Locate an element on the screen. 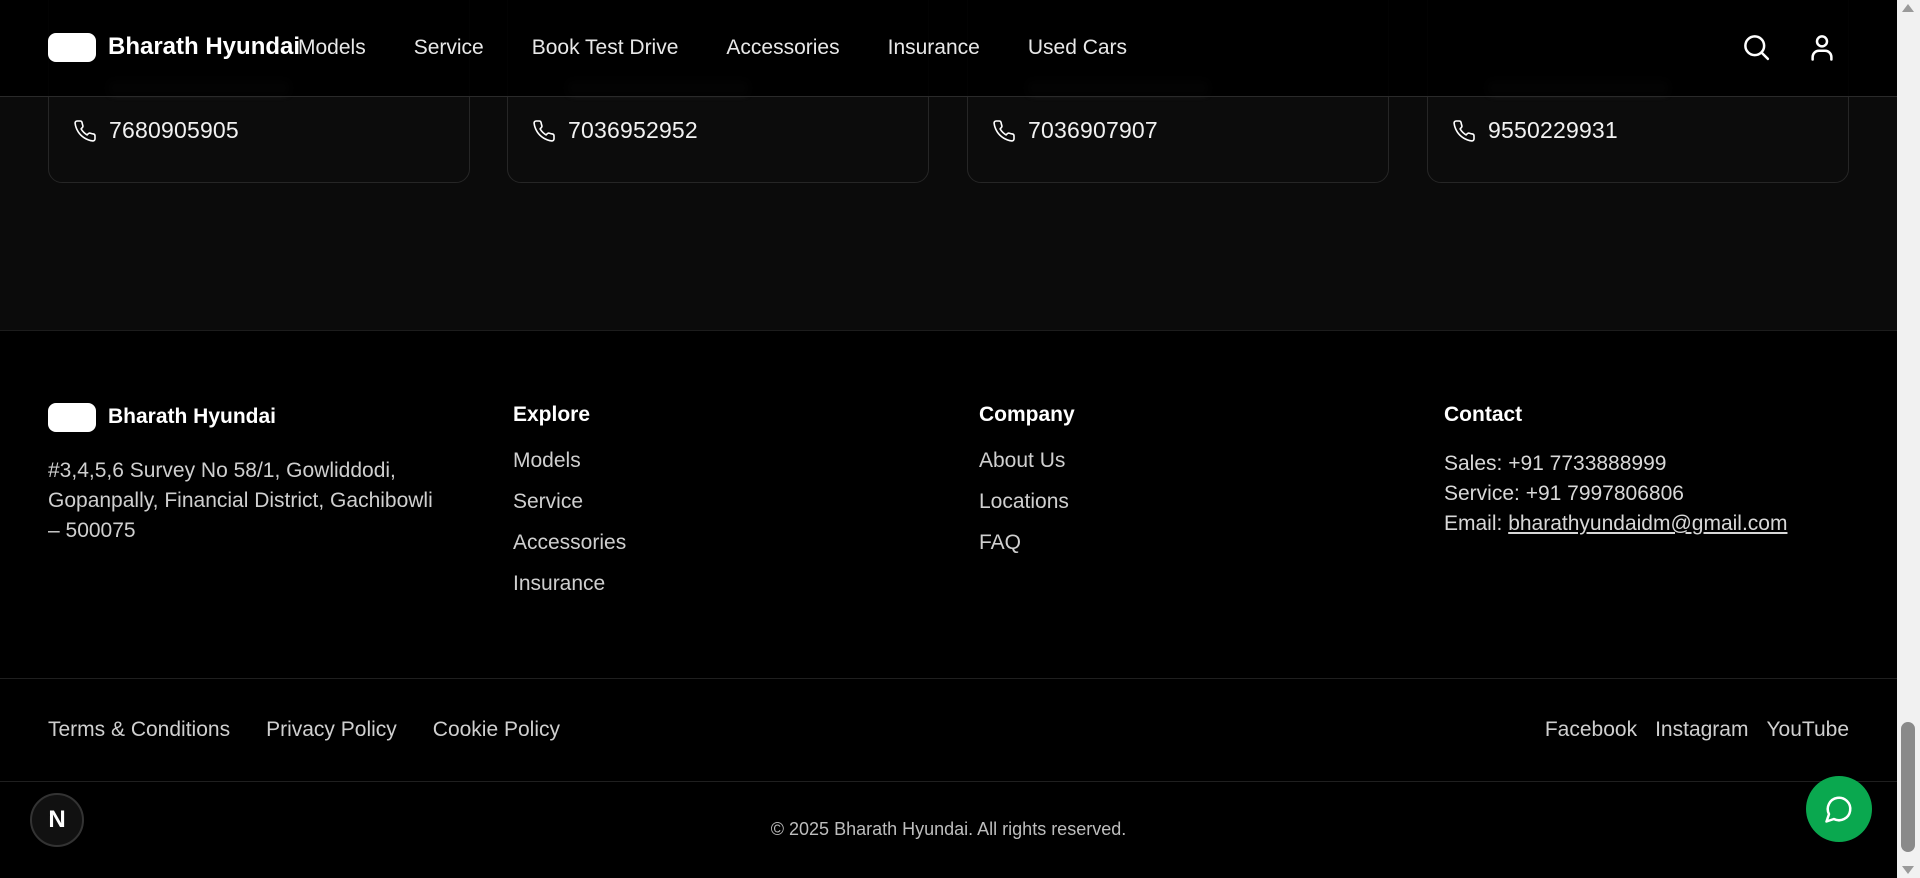  nav-models: Models is located at coordinates (332, 48).